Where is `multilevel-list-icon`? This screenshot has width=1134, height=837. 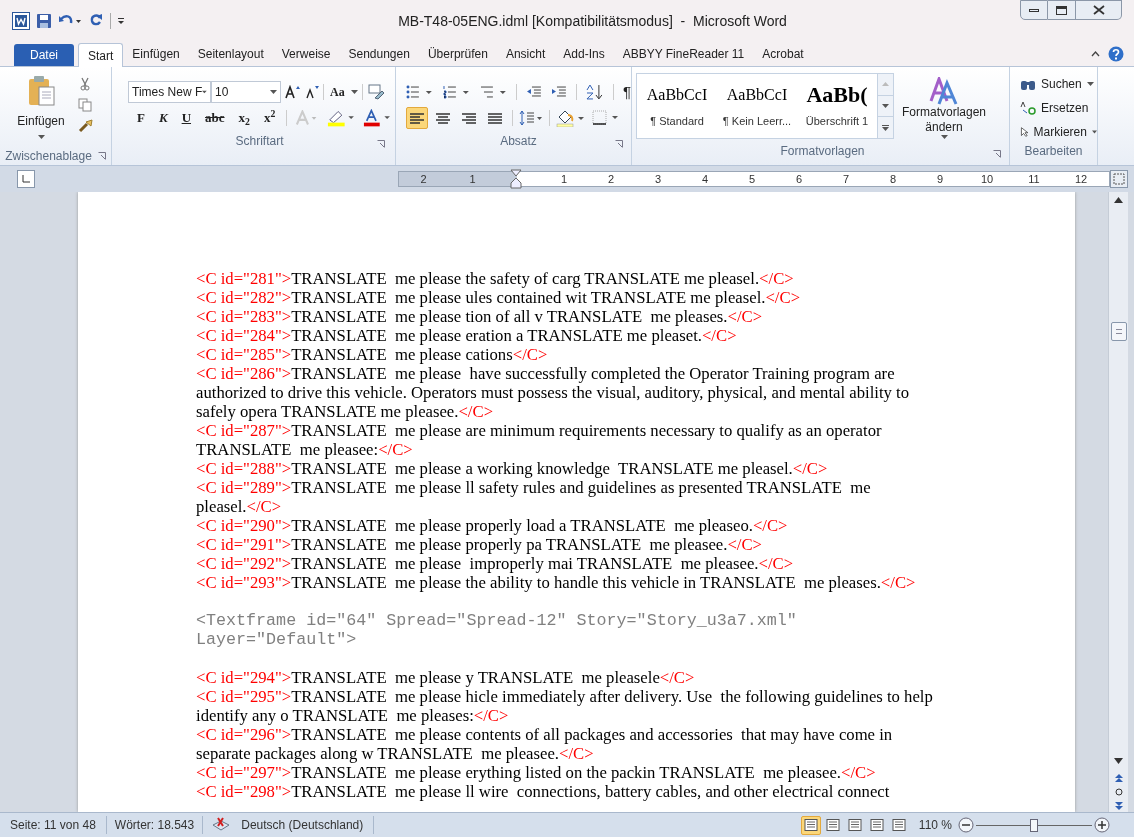 multilevel-list-icon is located at coordinates (493, 92).